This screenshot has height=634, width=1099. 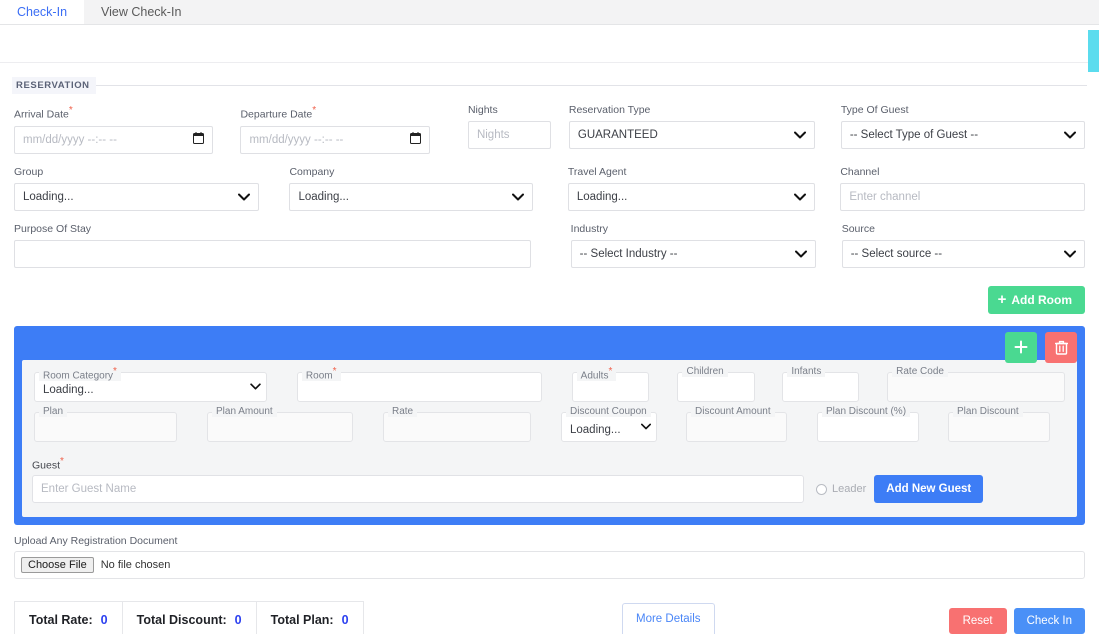 I want to click on infants-label: Infants, so click(x=806, y=371).